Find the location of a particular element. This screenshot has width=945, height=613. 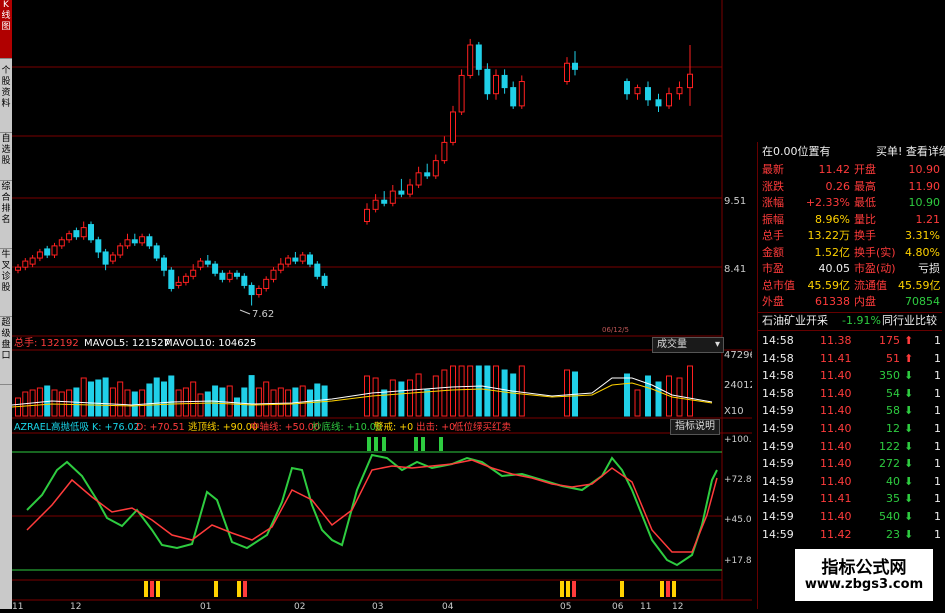

mavol5-line is located at coordinates (362, 391).